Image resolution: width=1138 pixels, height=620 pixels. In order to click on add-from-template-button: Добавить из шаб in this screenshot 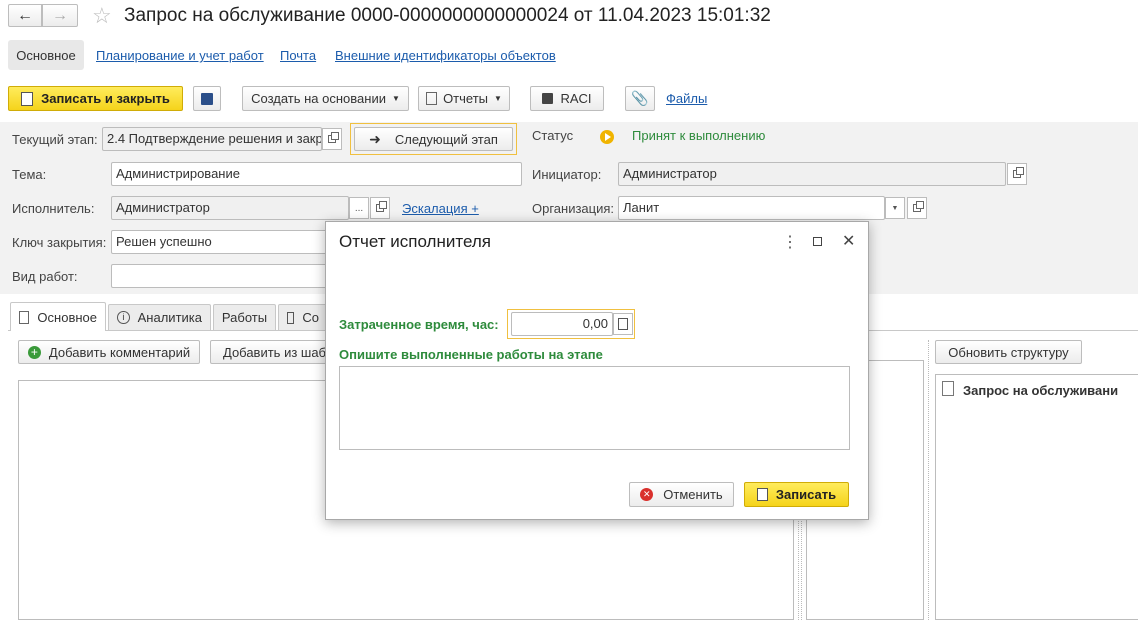, I will do `click(270, 352)`.